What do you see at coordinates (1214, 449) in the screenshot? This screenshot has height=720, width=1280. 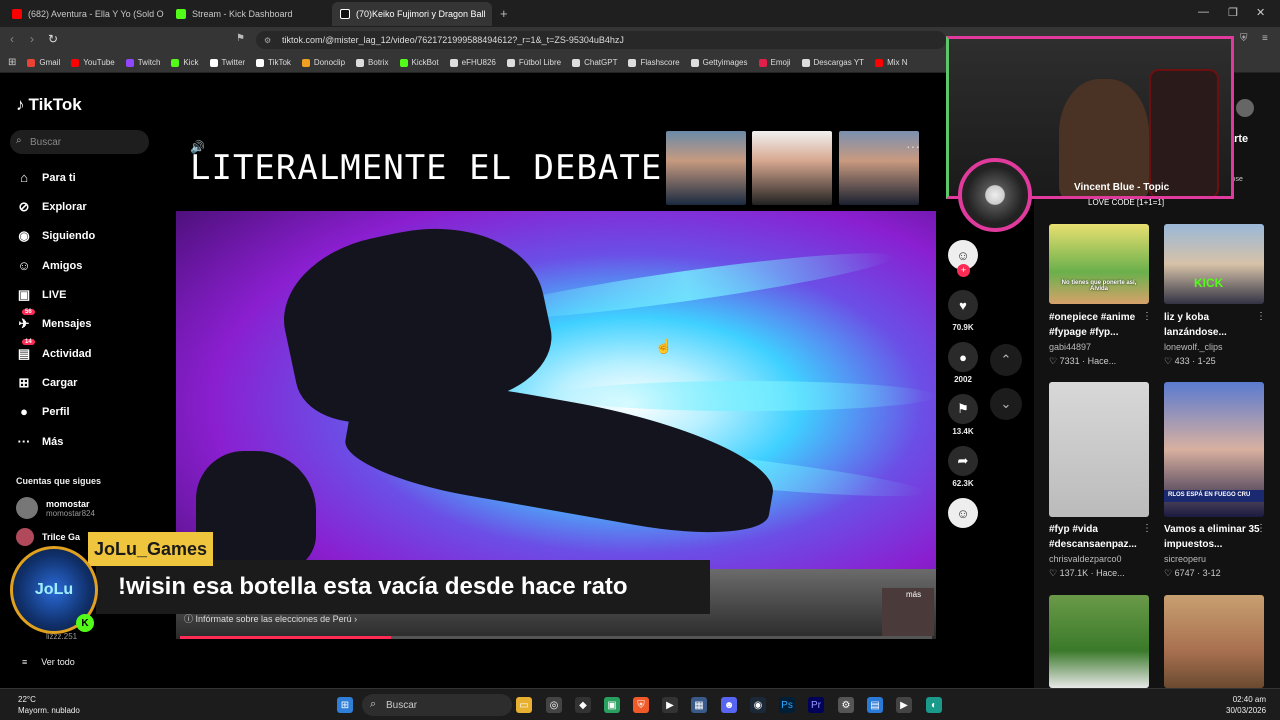 I see `video-thumbnail: RLOS ESPÁ EN FUEGO CRU` at bounding box center [1214, 449].